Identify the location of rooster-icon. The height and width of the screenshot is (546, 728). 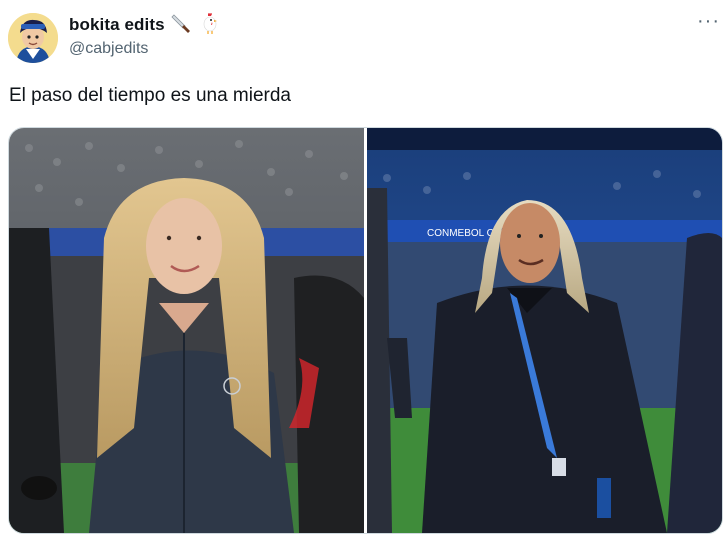
(209, 25).